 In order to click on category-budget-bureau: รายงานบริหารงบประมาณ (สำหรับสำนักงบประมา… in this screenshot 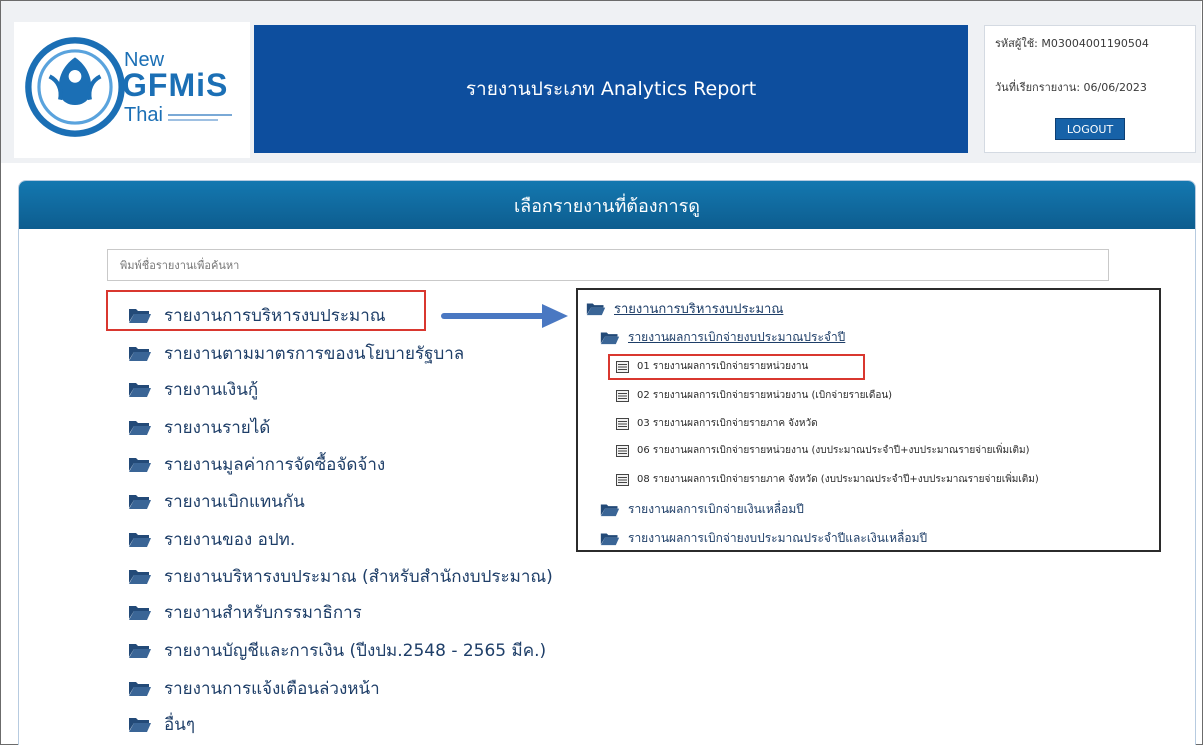, I will do `click(340, 576)`.